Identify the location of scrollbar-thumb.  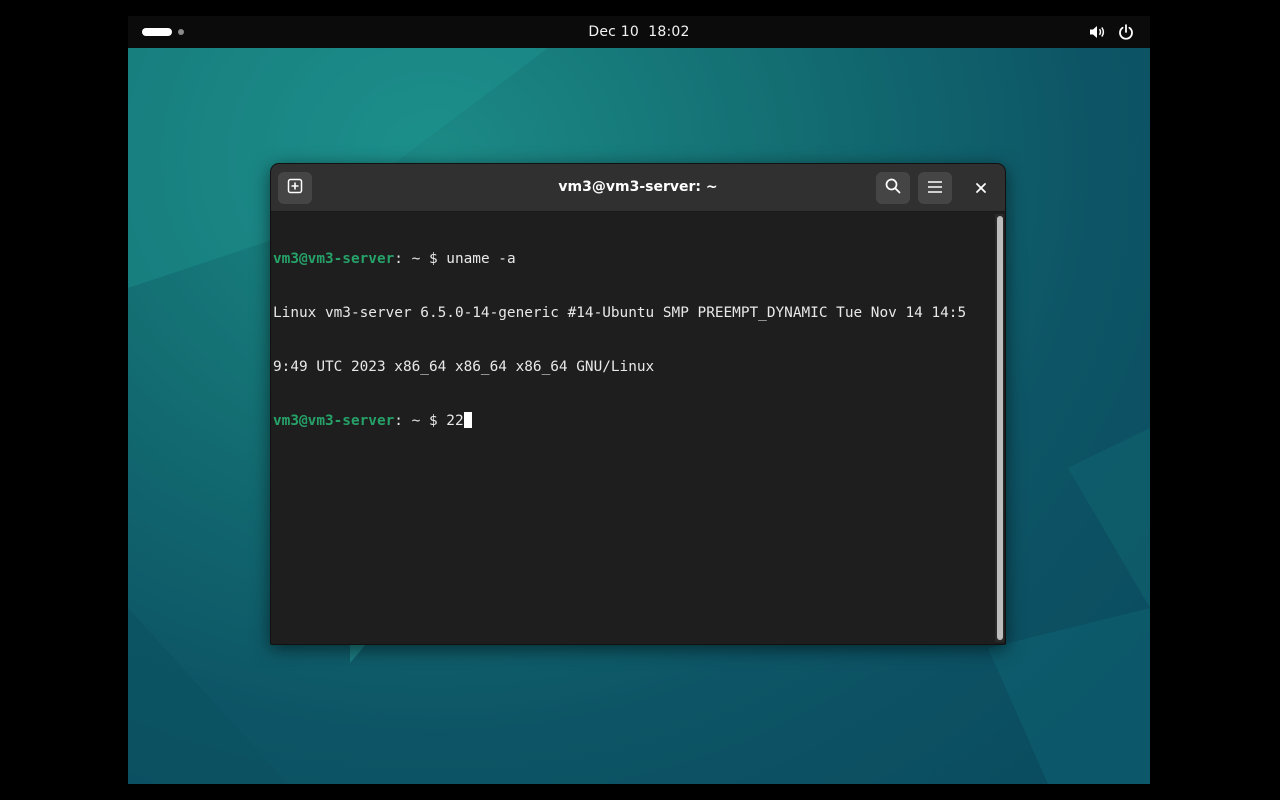
(1000, 428).